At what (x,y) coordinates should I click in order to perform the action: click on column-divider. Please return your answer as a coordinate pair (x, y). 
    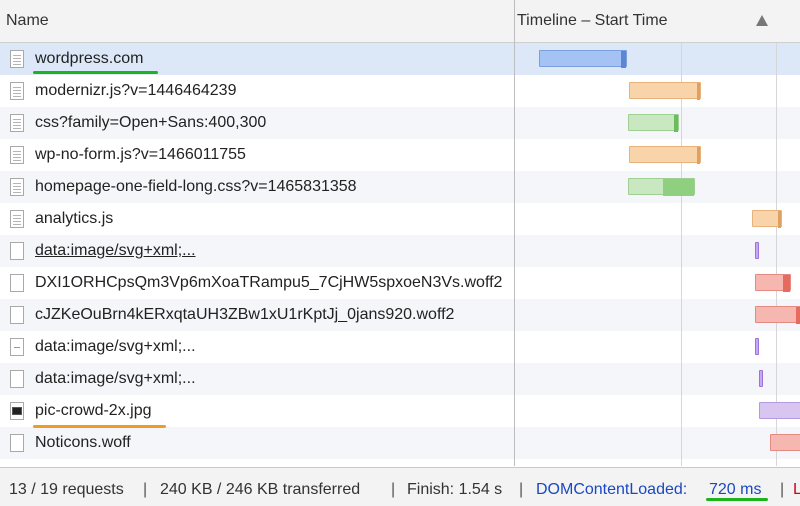
    Looking at the image, I should click on (514, 233).